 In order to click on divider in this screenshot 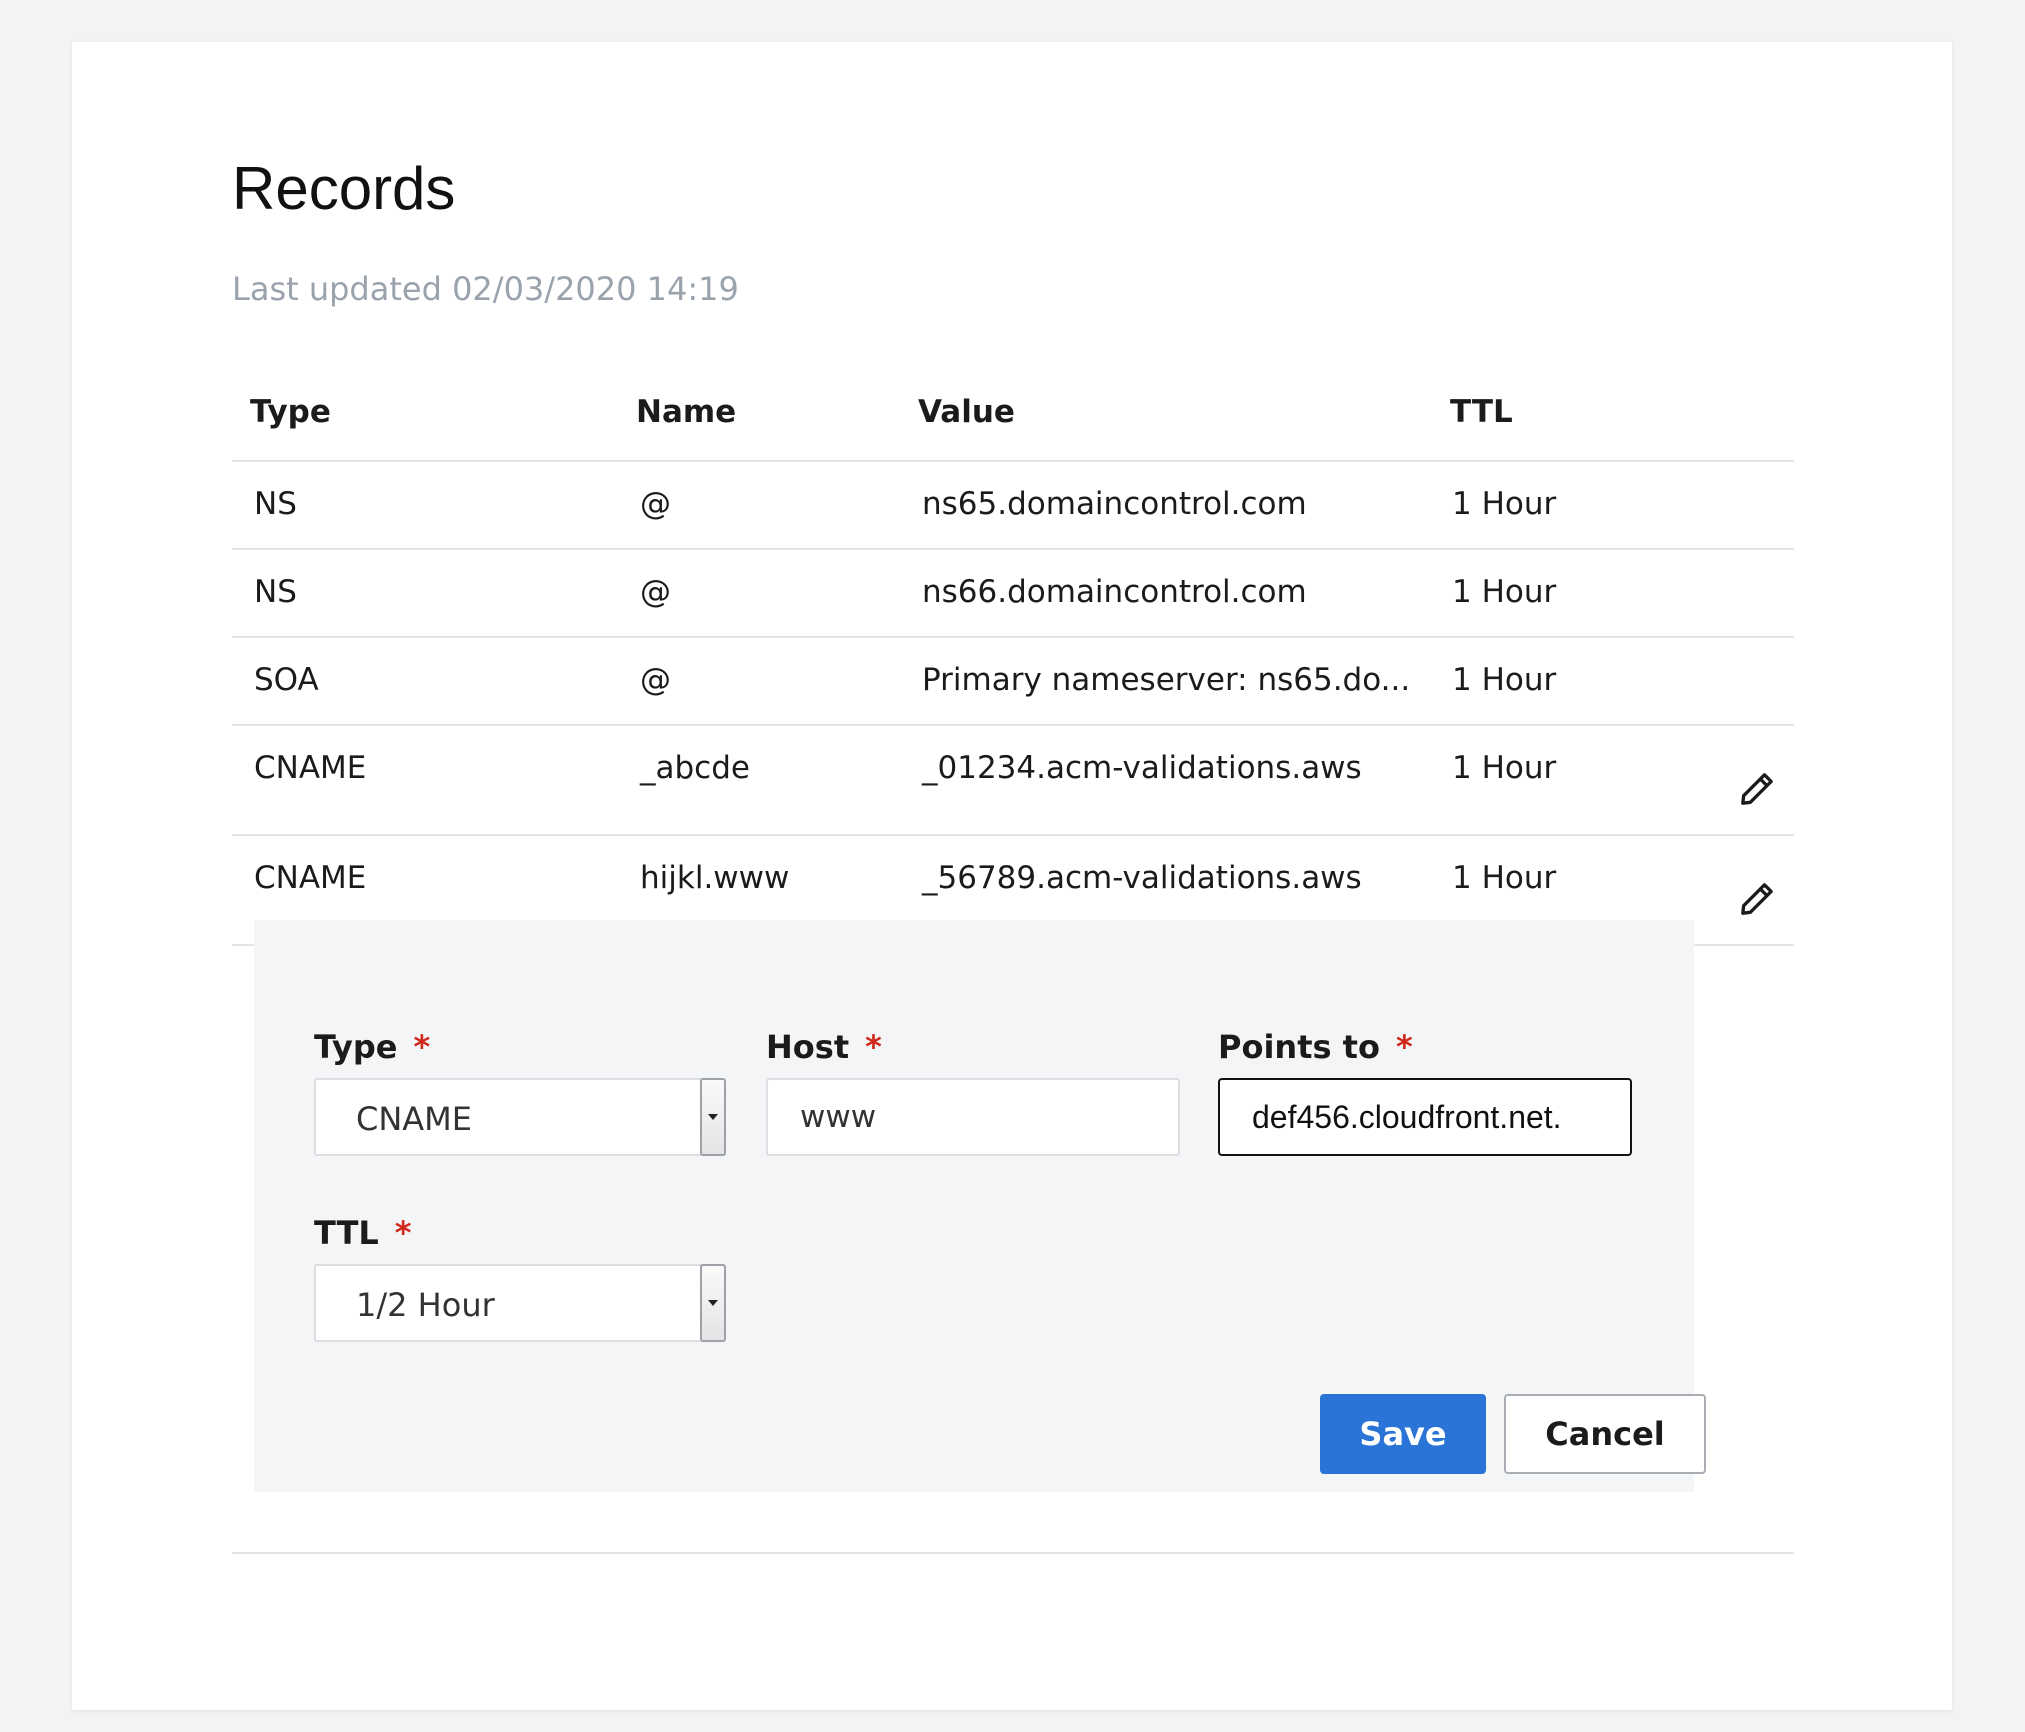, I will do `click(1013, 1553)`.